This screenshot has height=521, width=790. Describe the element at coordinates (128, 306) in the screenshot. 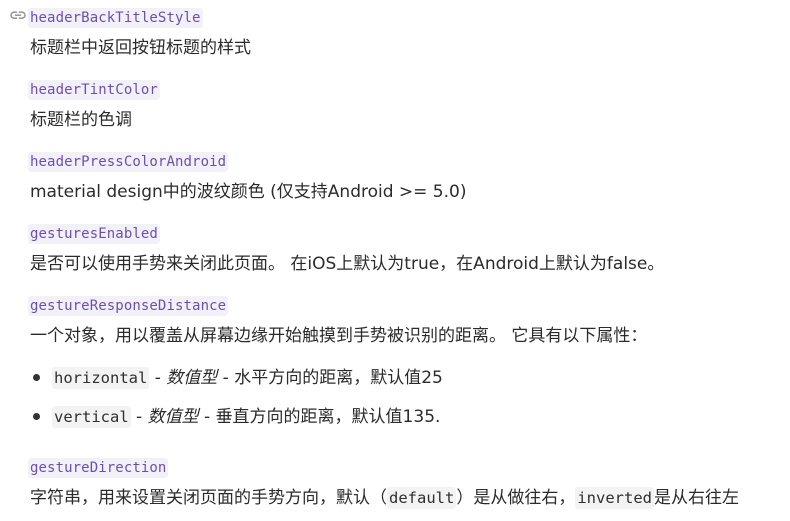

I see `prop-name: gestureResponseDistance` at that location.